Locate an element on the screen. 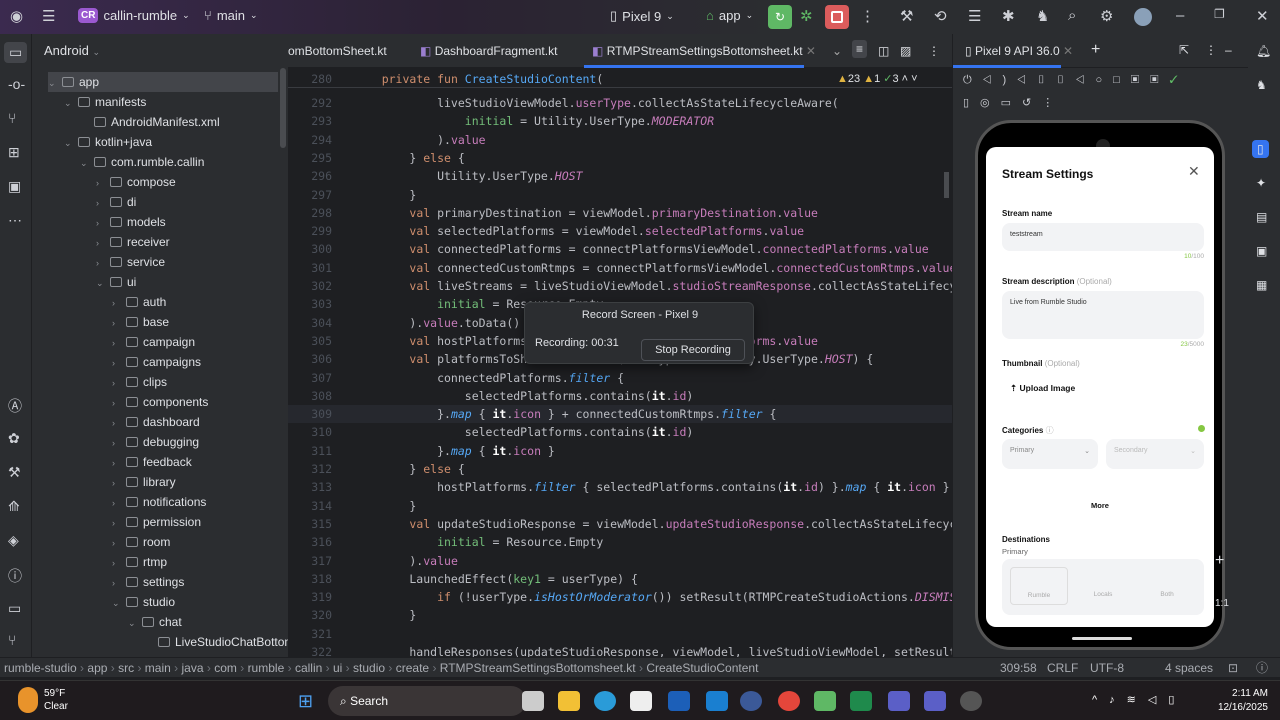 The image size is (1280, 720). destination-rumble: Rumble is located at coordinates (1039, 586).